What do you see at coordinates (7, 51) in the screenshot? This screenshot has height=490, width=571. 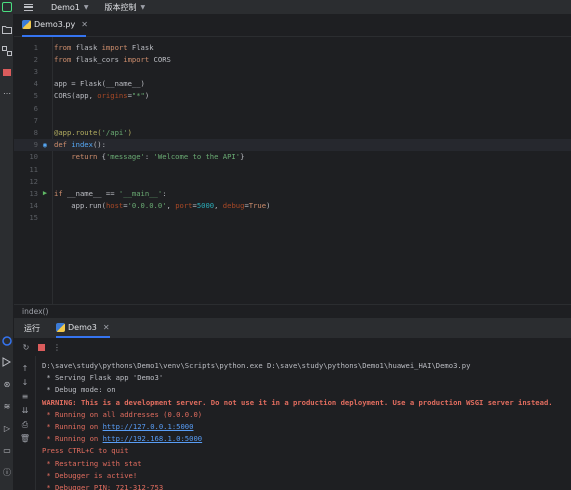 I see `structure-icon` at bounding box center [7, 51].